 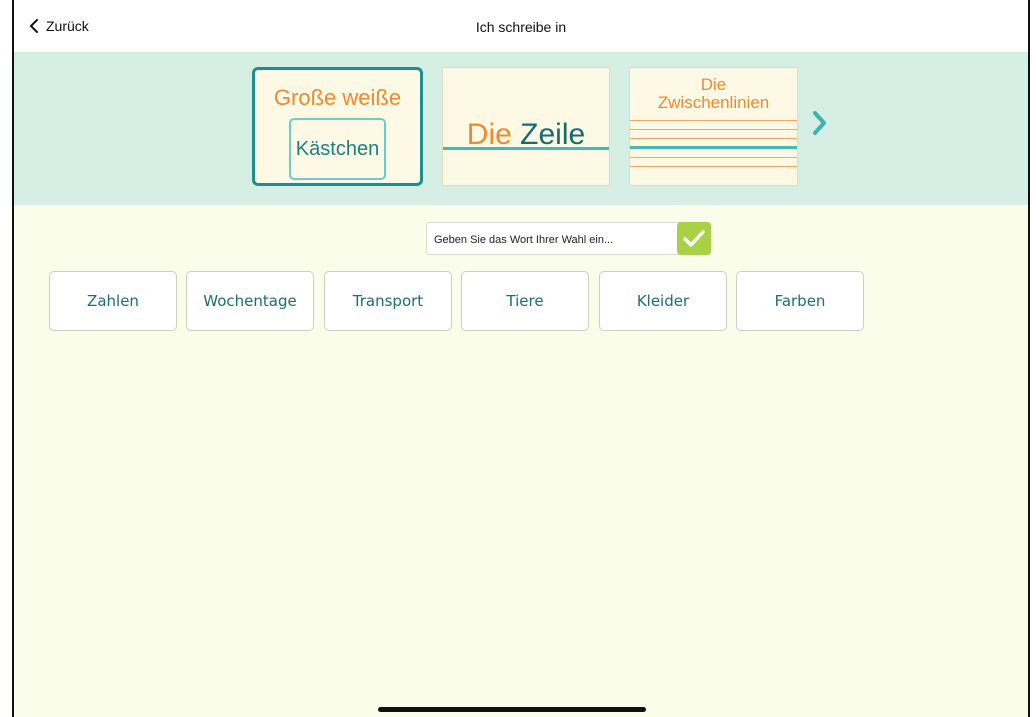 I want to click on confirm-button, so click(x=694, y=238).